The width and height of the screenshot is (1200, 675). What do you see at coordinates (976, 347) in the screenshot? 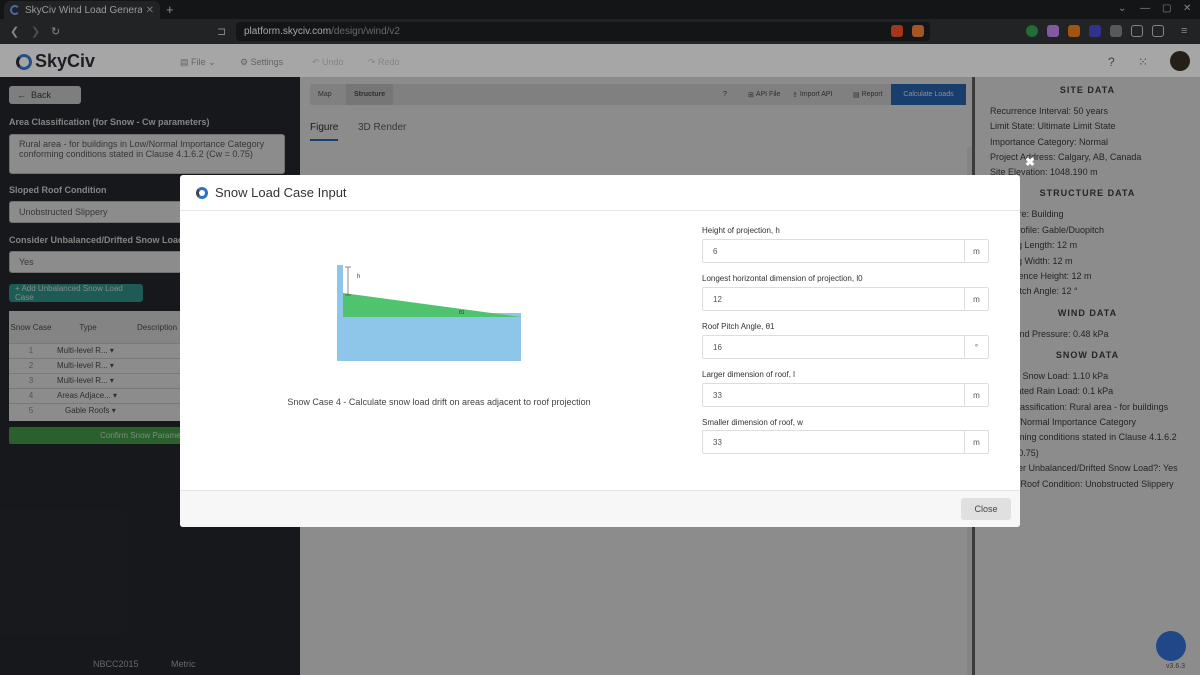
I see `field-unit: °` at bounding box center [976, 347].